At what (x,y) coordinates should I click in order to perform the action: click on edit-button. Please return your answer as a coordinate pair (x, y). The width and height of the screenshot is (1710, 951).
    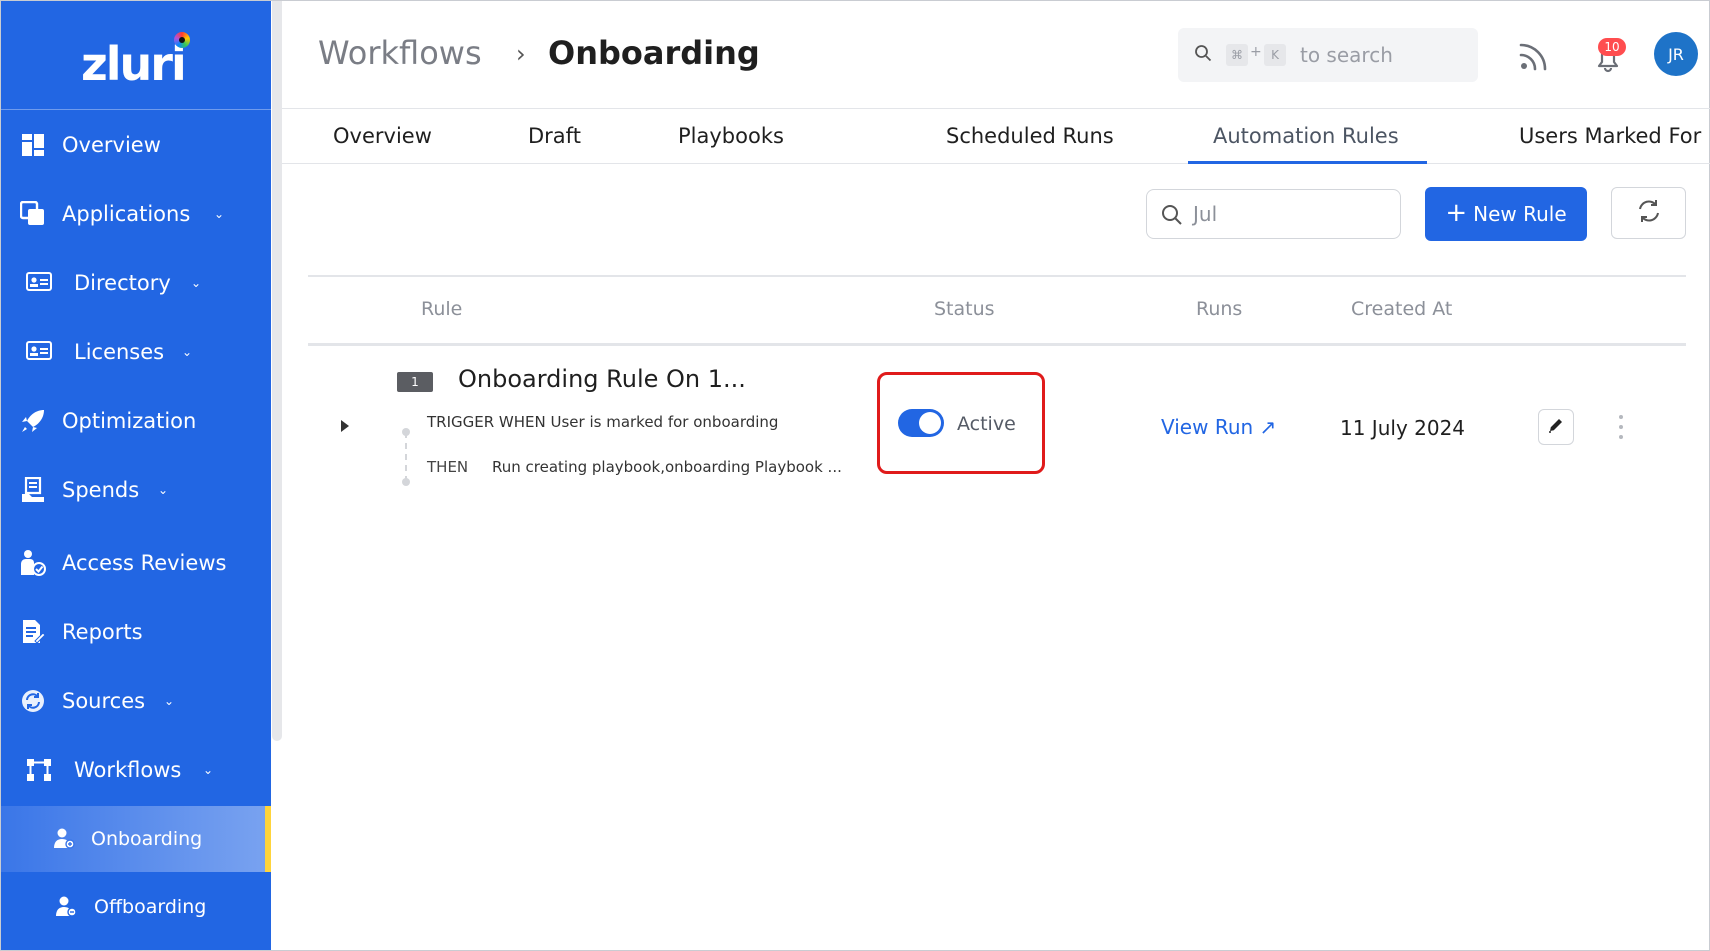
    Looking at the image, I should click on (1556, 427).